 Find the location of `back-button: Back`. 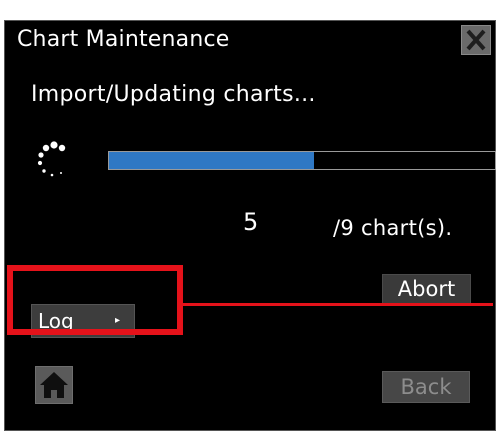

back-button: Back is located at coordinates (426, 387).